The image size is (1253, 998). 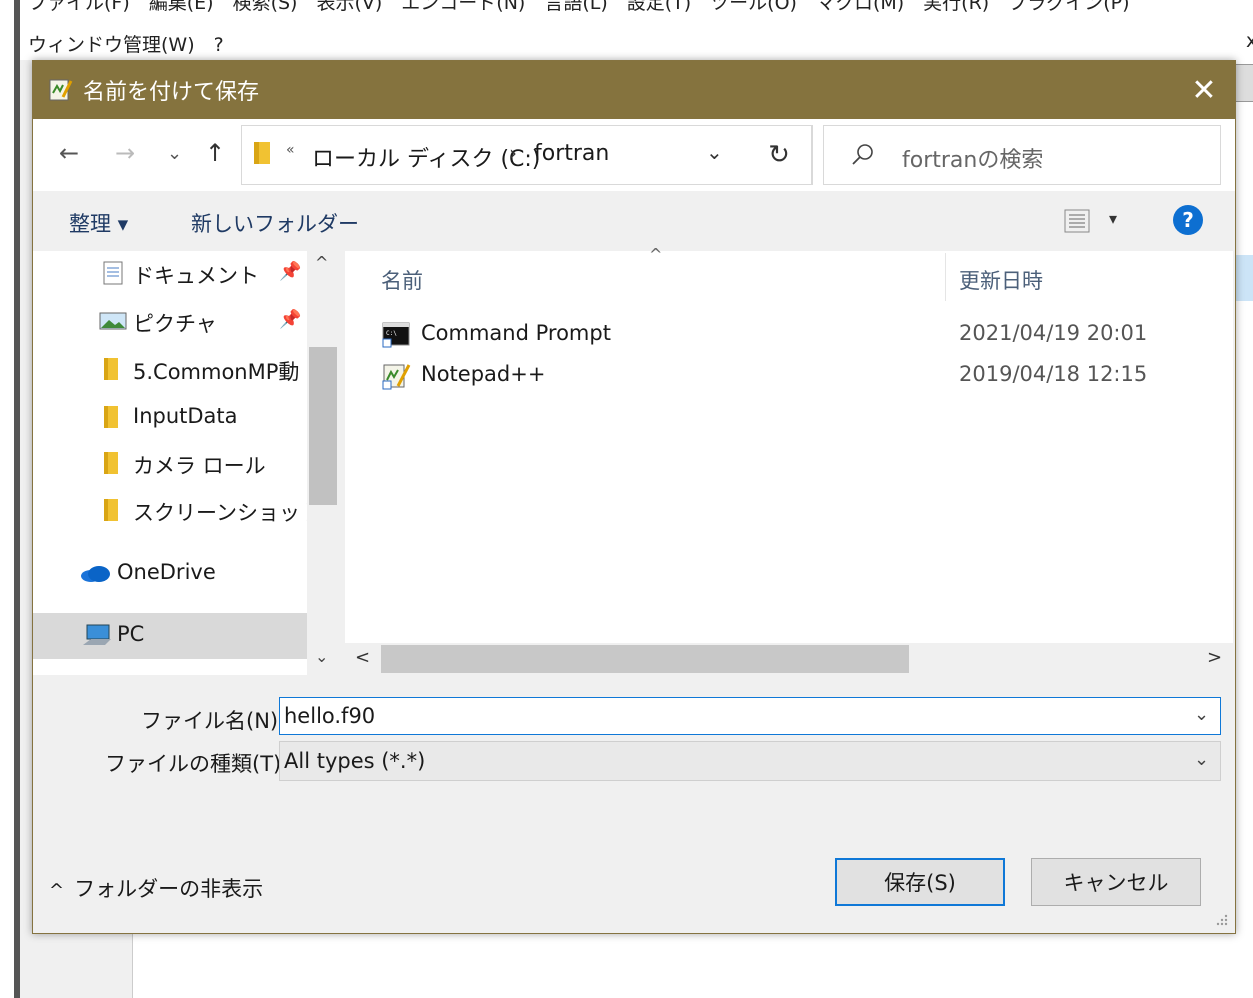 I want to click on nav-item-folder-screenshots: スクリーンショット, so click(x=177, y=511).